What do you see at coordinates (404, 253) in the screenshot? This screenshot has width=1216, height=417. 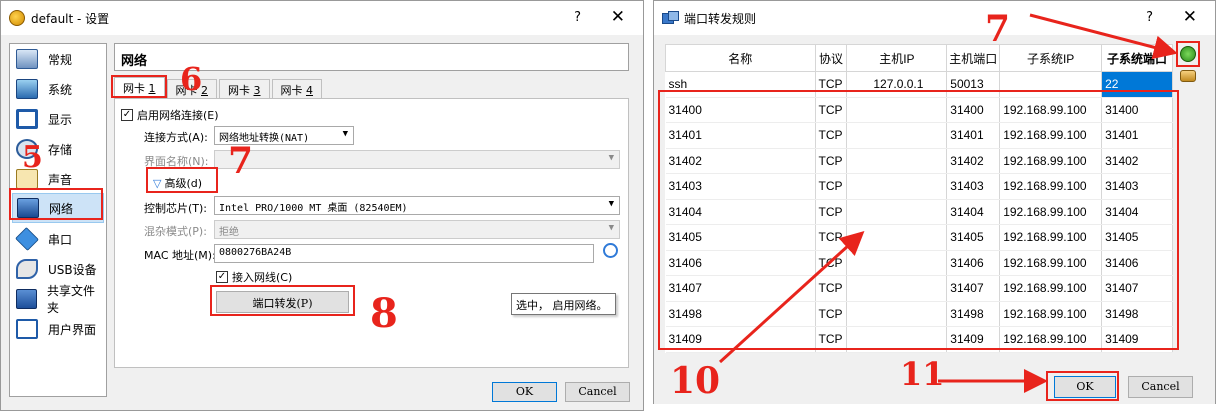 I see `mac-address-input: 0800276BA24B` at bounding box center [404, 253].